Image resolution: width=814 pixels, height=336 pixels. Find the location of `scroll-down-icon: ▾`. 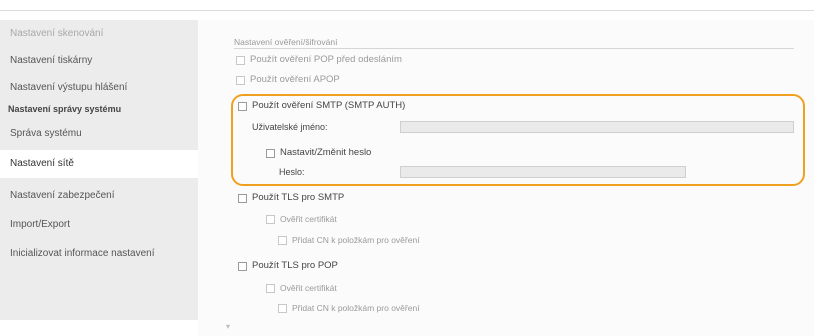

scroll-down-icon: ▾ is located at coordinates (228, 326).